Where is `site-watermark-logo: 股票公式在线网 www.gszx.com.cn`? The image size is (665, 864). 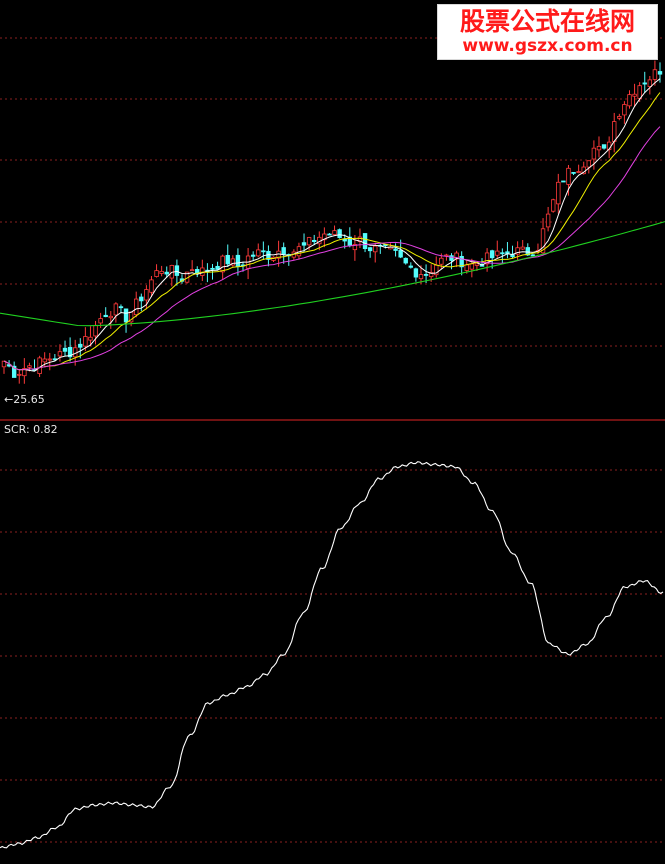
site-watermark-logo: 股票公式在线网 www.gszx.com.cn is located at coordinates (547, 32).